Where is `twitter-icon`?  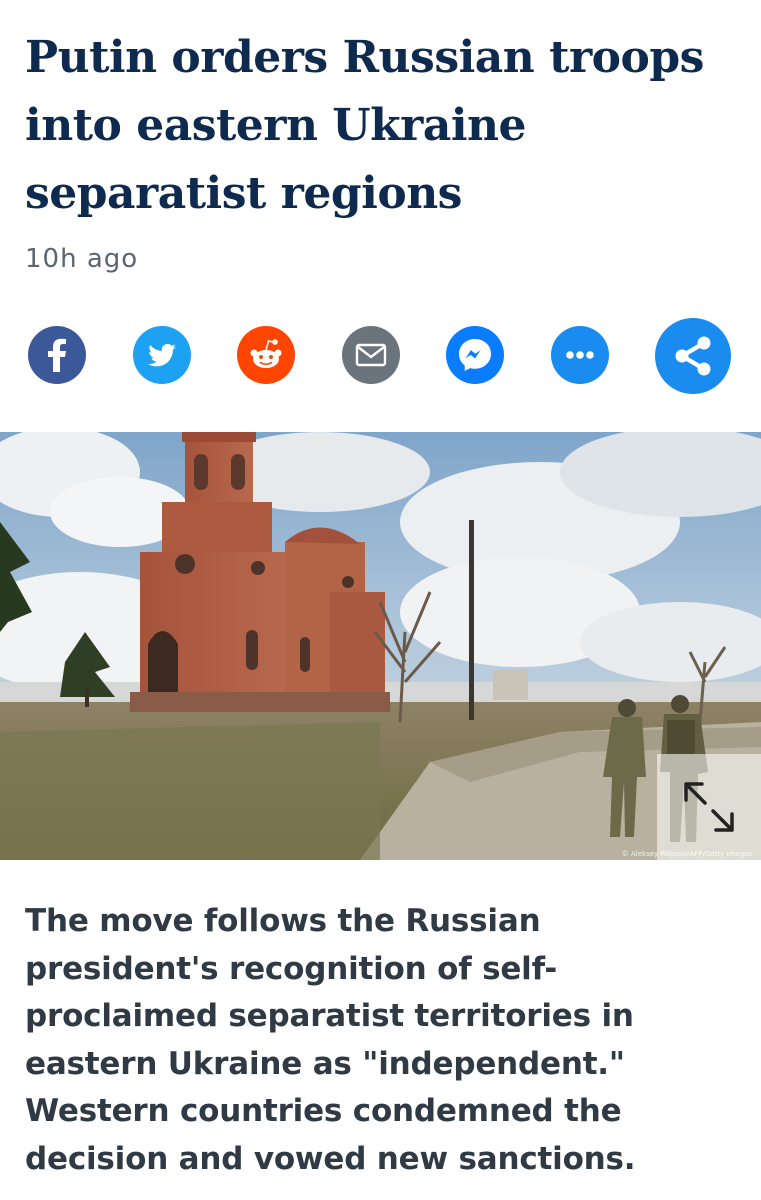
twitter-icon is located at coordinates (162, 355).